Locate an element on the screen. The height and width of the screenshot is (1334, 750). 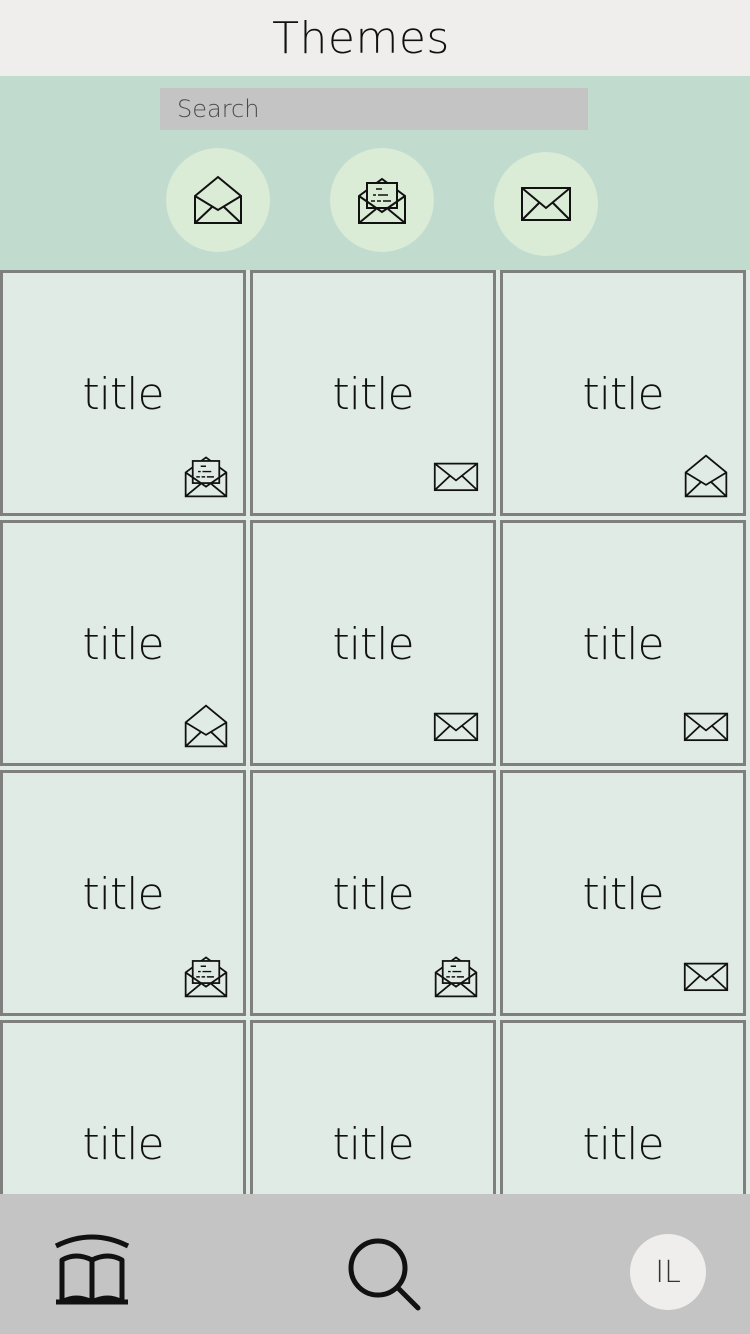
open-envelope-filter-button is located at coordinates (218, 200).